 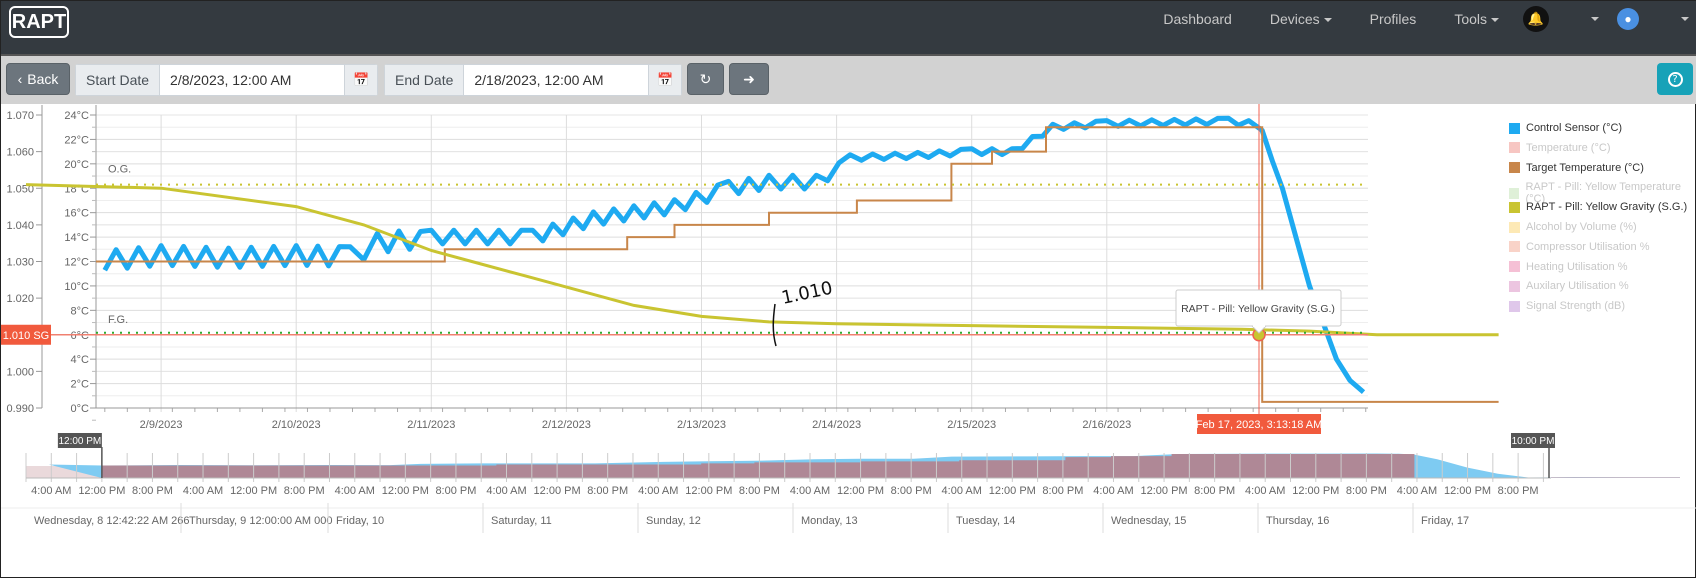 I want to click on navigator-day-label: Saturday, 11, so click(x=521, y=521).